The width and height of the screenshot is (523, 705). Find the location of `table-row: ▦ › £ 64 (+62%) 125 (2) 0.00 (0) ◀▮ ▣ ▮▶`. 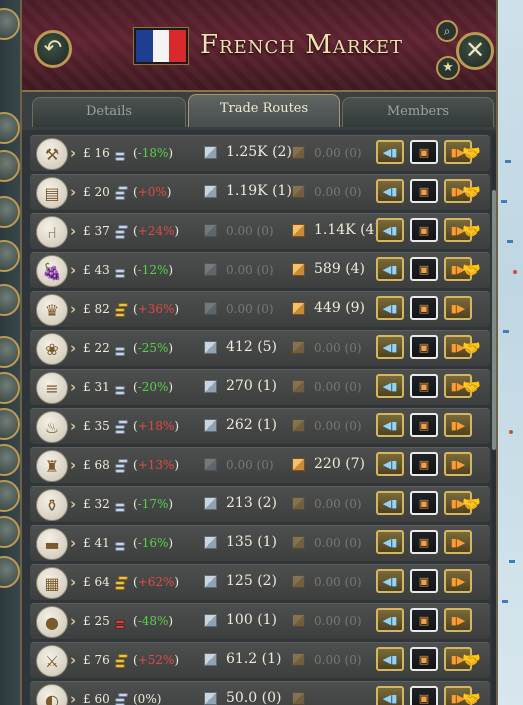

table-row: ▦ › £ 64 (+62%) 125 (2) 0.00 (0) ◀▮ ▣ ▮▶ is located at coordinates (260, 582).